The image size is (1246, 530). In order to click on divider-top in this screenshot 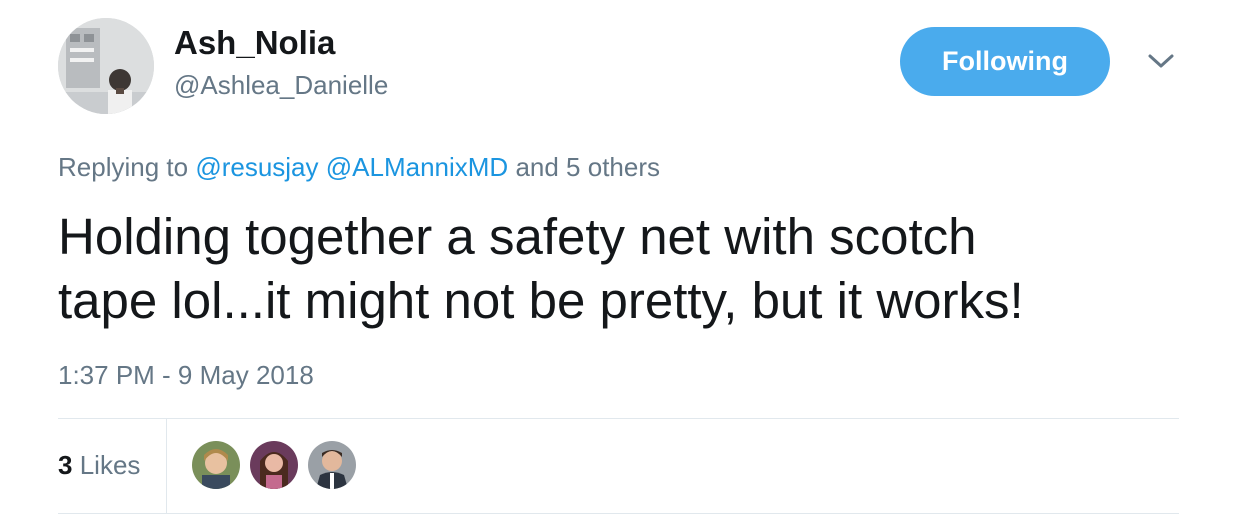, I will do `click(618, 418)`.